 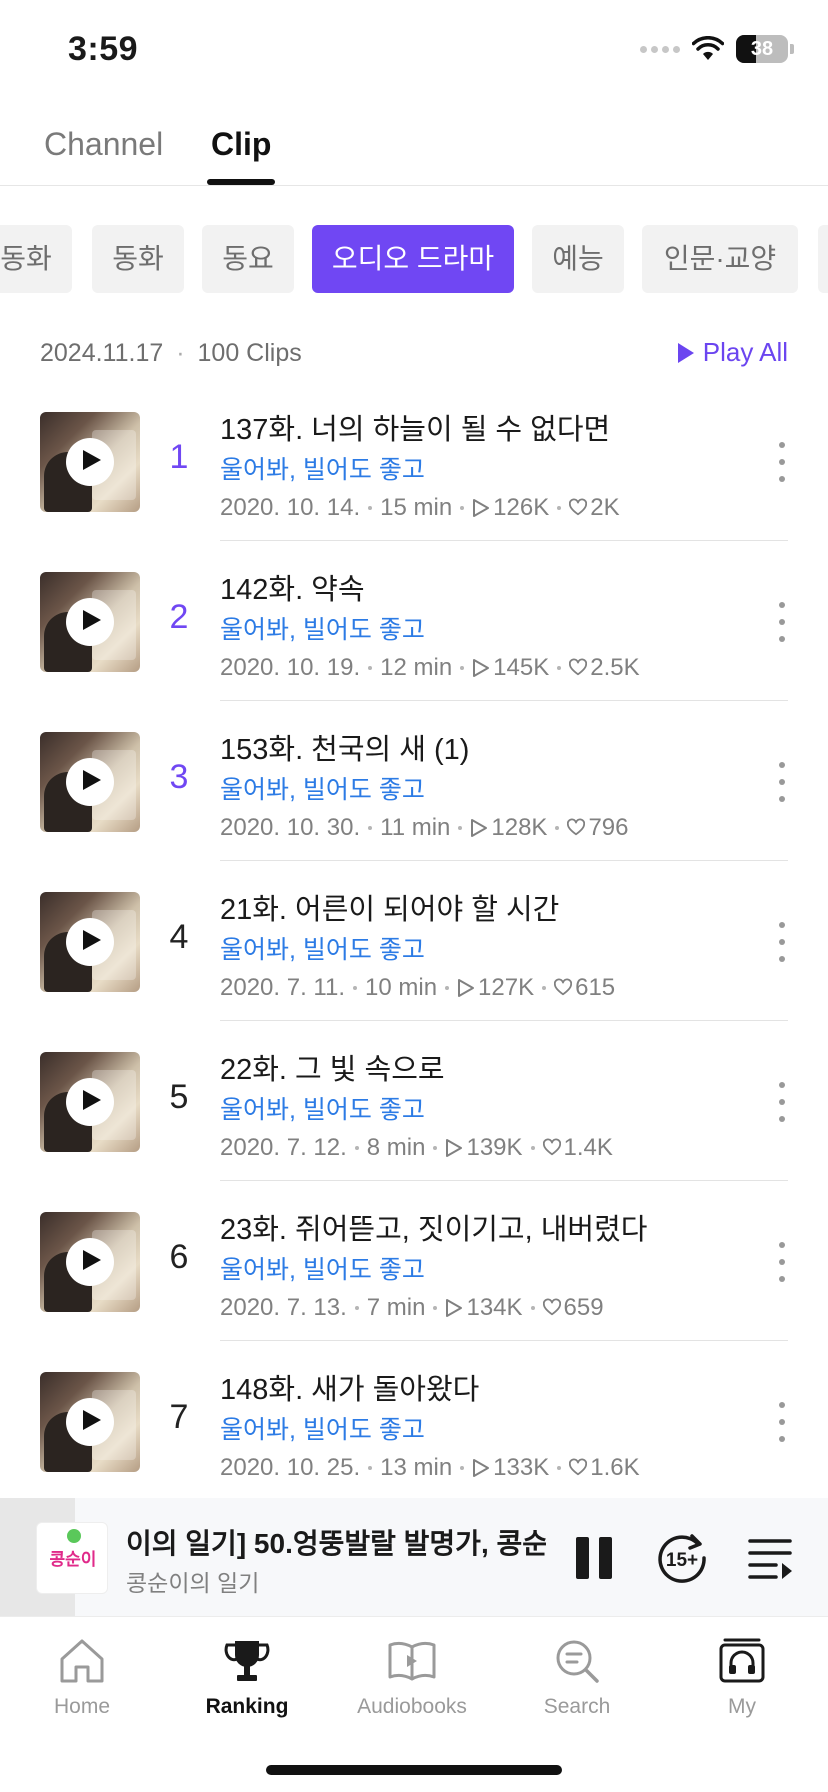 I want to click on clip-title: 23화. 쥐어뜯고, 짓이기고, 내버렸다, so click(x=433, y=1227).